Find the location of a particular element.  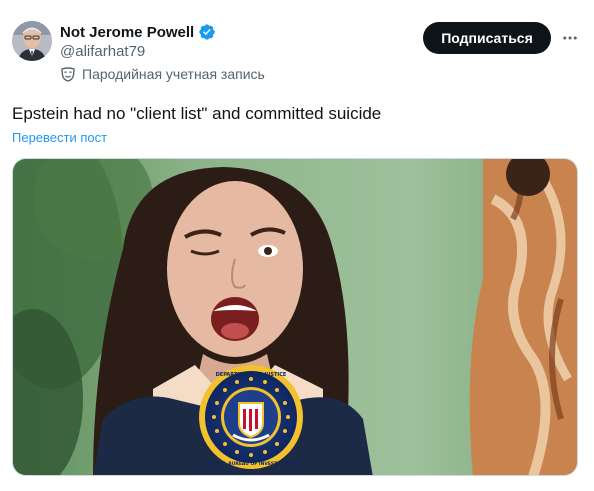

seal-top-text: DEPARTMENT OF JUSTICE is located at coordinates (251, 375).